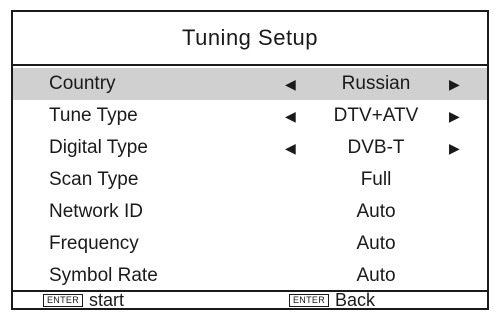 This screenshot has width=500, height=314. What do you see at coordinates (96, 211) in the screenshot?
I see `setting-label-network-id: Network ID` at bounding box center [96, 211].